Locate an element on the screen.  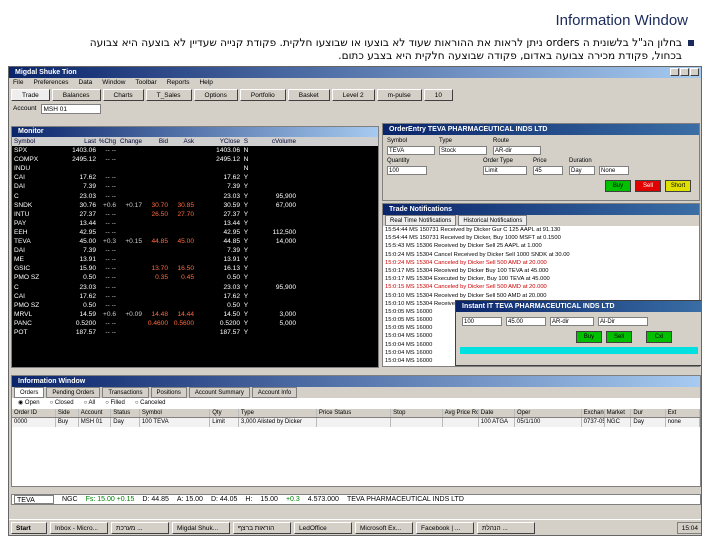
radio-all: ○ All is located at coordinates (90, 403).